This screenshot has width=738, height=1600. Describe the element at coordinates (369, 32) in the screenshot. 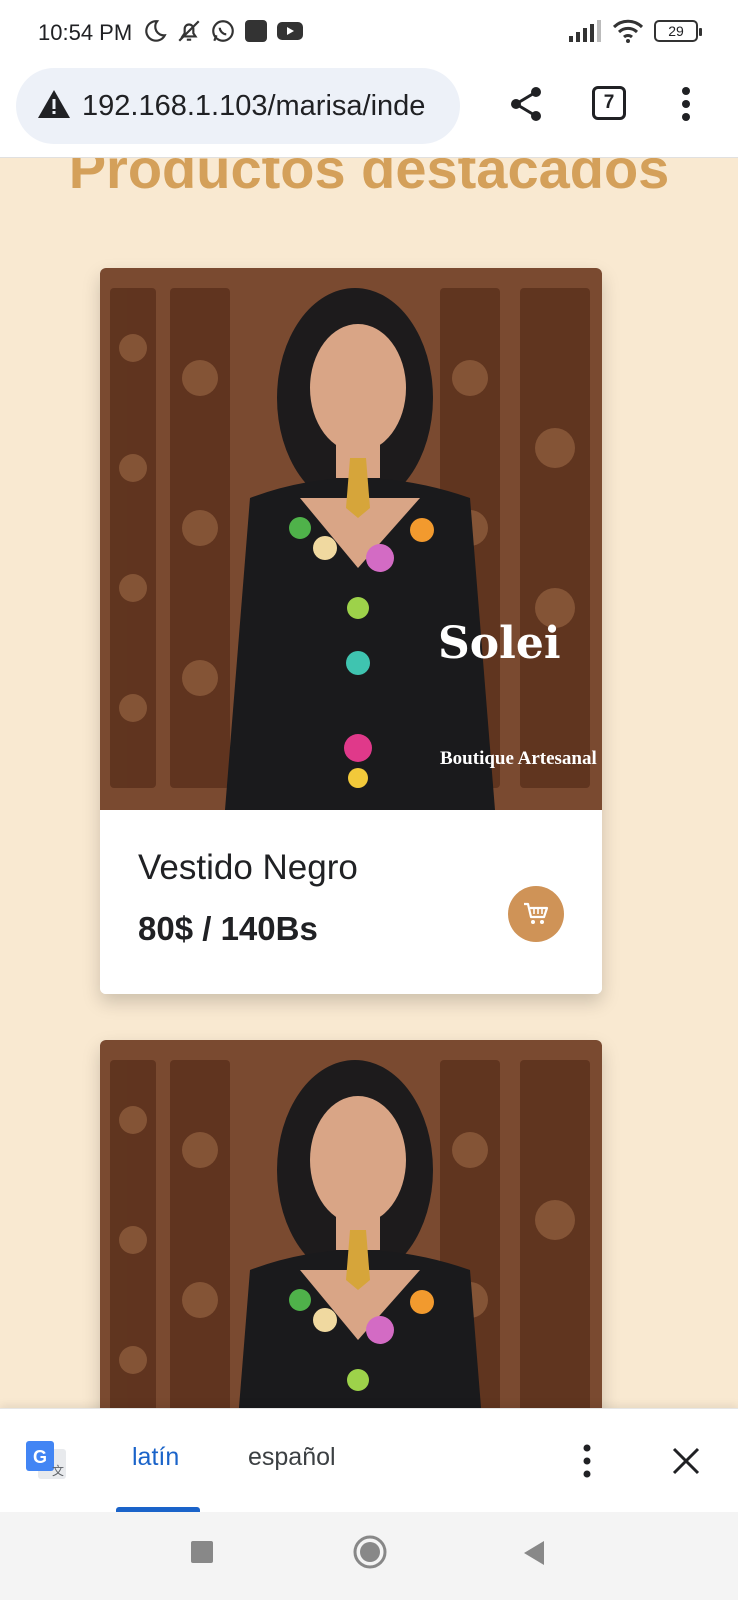

I see `status-bar: 10:54 PM 29` at that location.